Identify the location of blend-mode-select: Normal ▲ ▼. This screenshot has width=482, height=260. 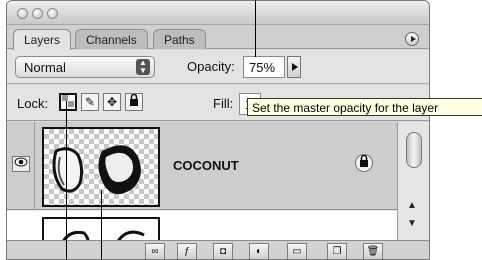
(85, 67).